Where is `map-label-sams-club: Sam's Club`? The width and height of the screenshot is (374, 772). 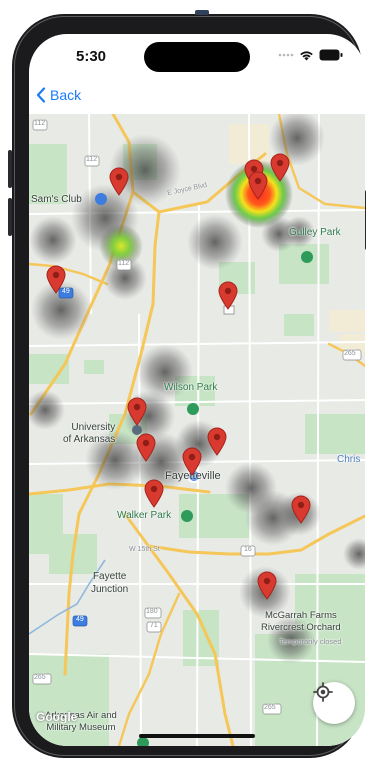
map-label-sams-club: Sam's Club is located at coordinates (56, 199).